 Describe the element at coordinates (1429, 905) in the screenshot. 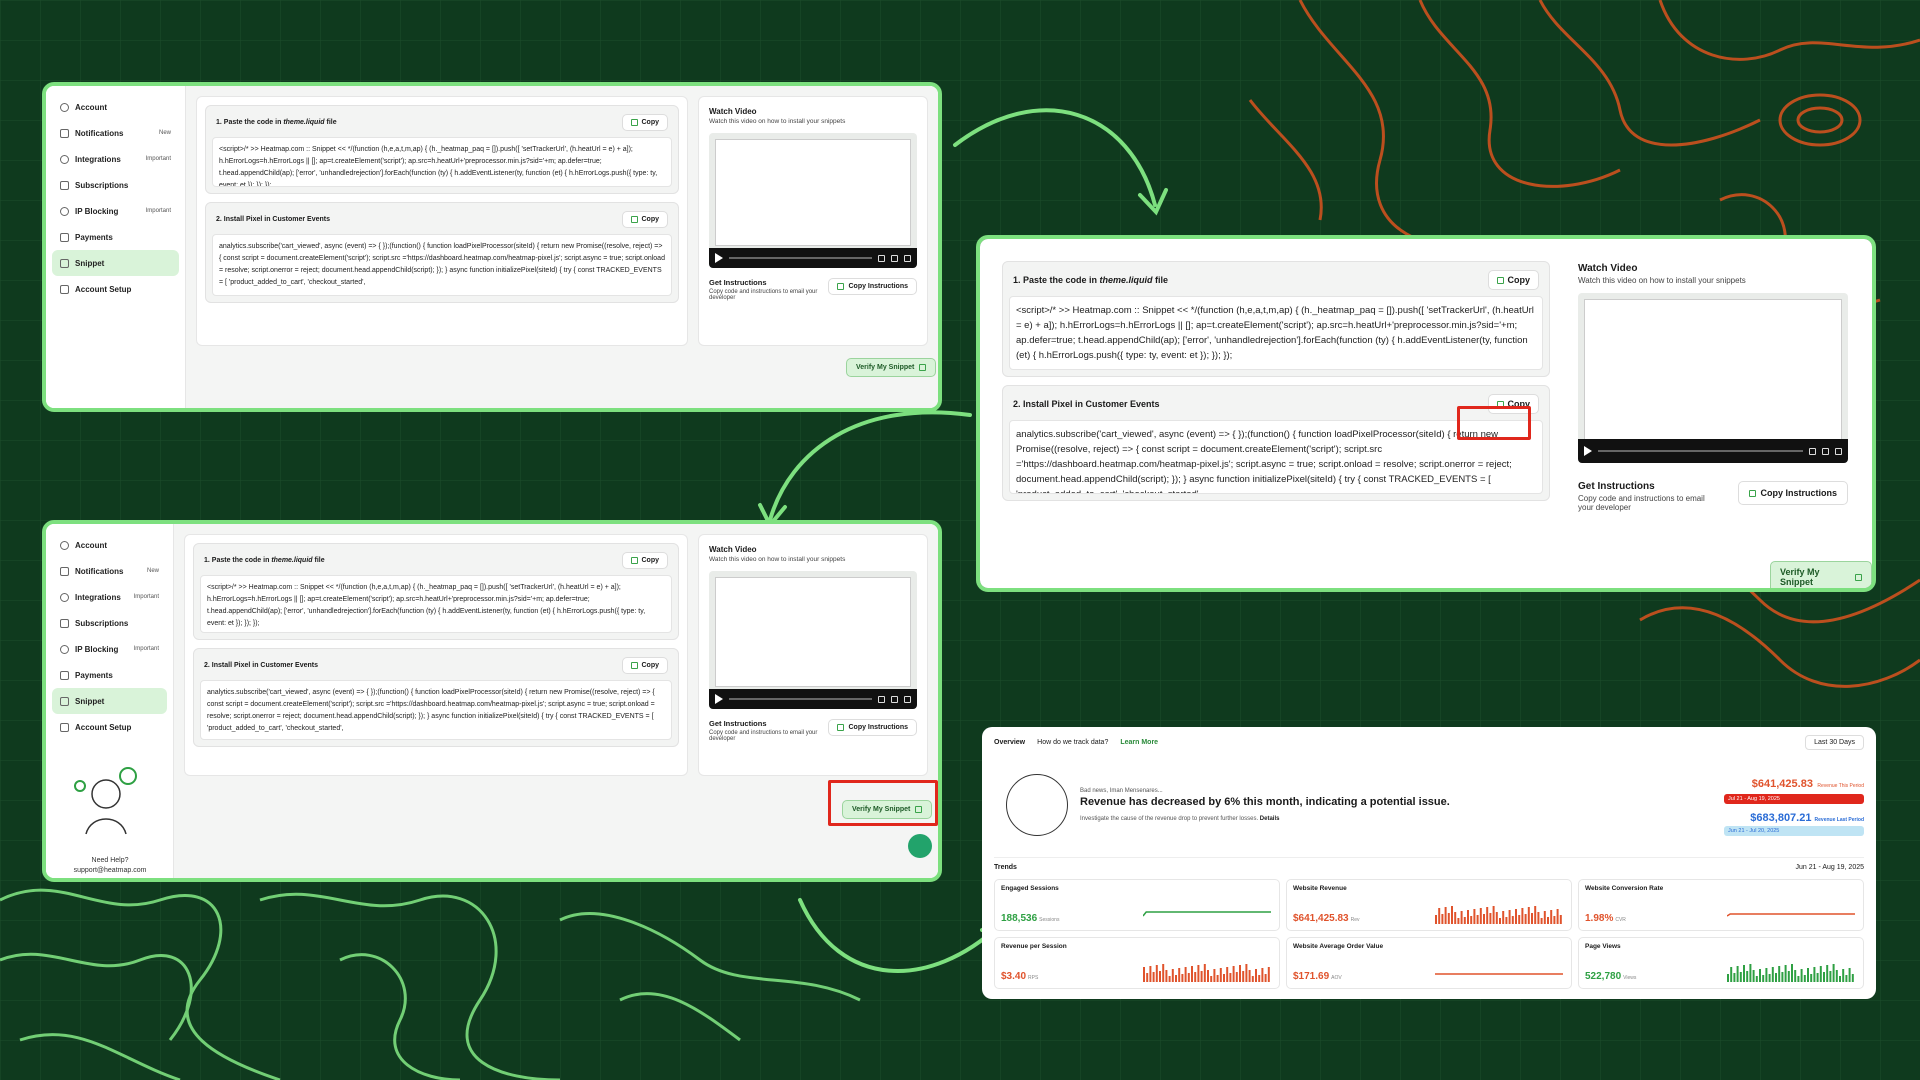

I see `metric-card: Website Revenue $641,425.83 Rev` at that location.